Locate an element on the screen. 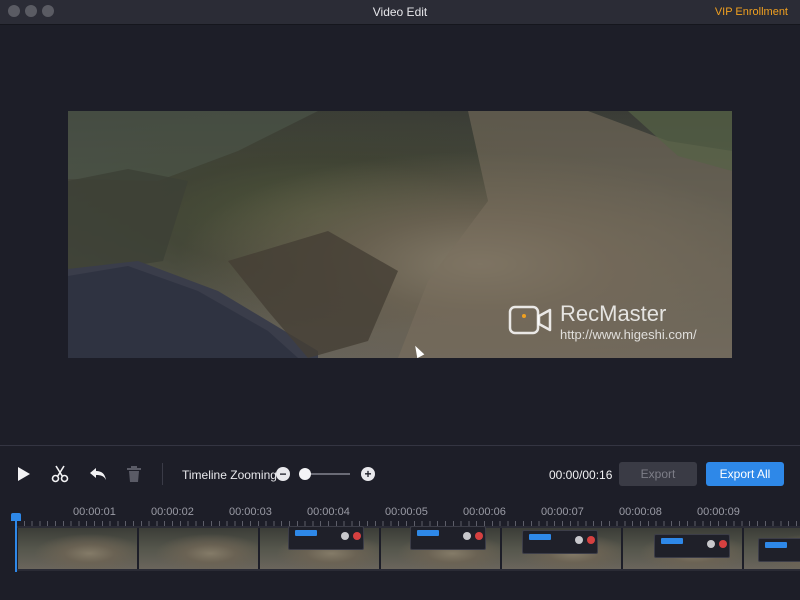 The image size is (800, 600). toolbar-separator is located at coordinates (162, 474).